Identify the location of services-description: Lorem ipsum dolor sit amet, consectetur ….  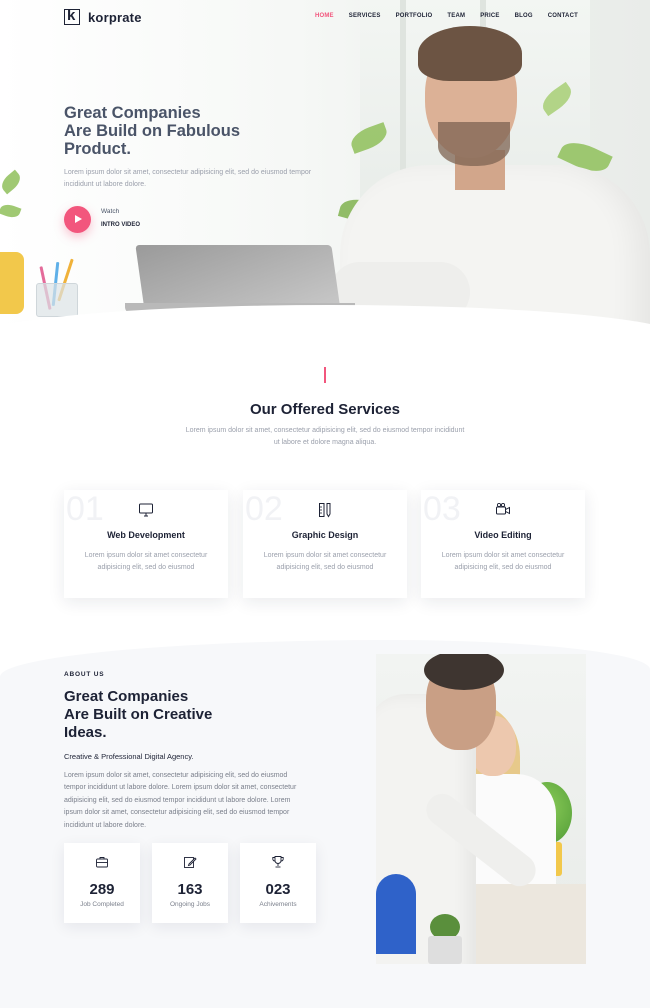
(325, 436).